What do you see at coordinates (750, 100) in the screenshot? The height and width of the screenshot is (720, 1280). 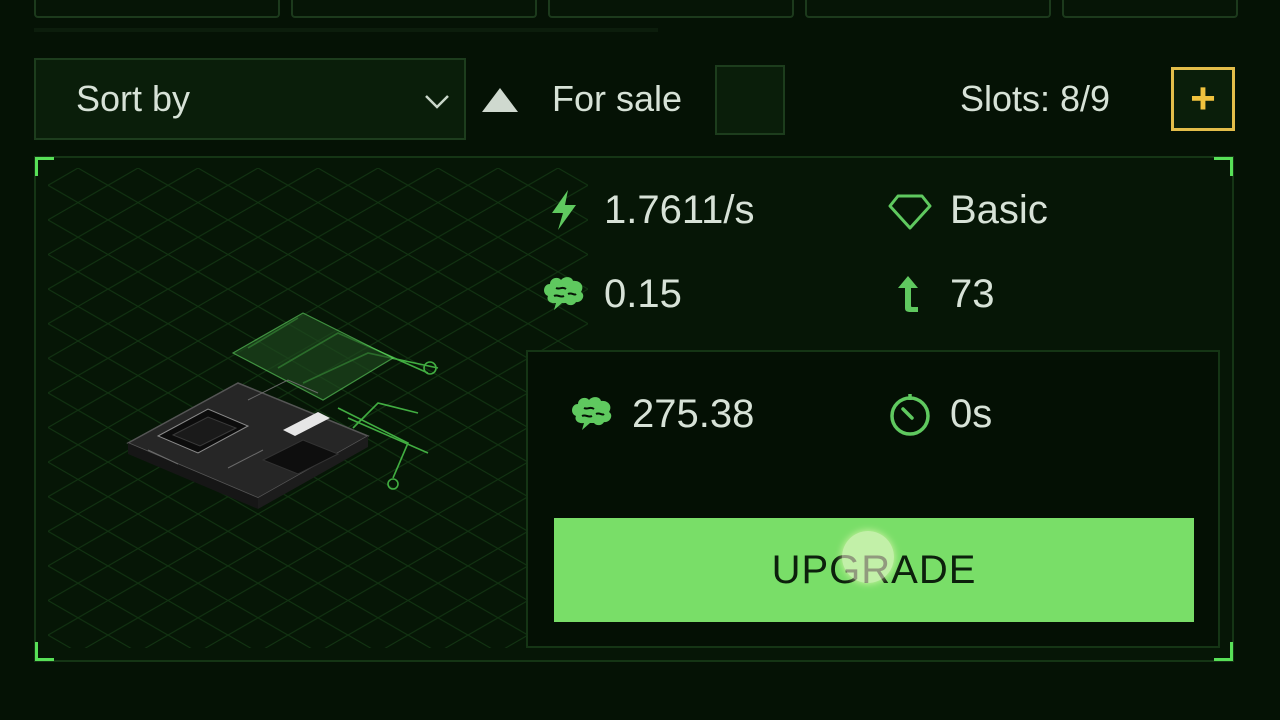 I see `for-sale-checkbox` at bounding box center [750, 100].